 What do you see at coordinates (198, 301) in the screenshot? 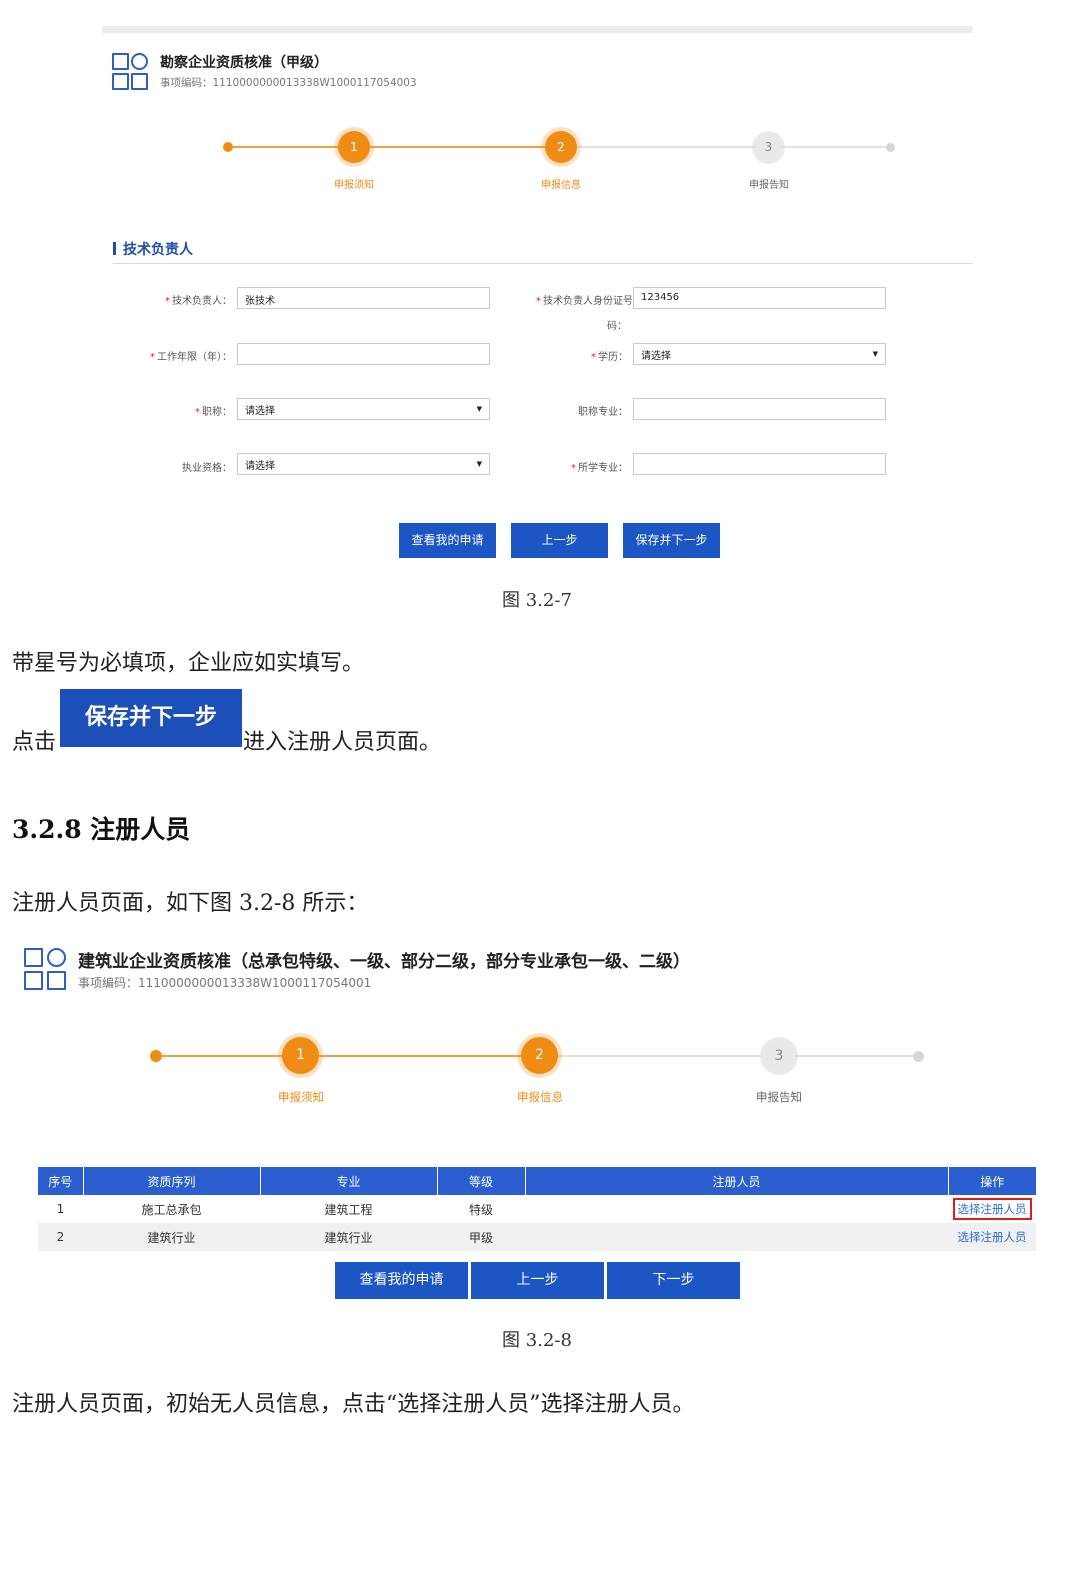
I see `tech-lead-label: * 技术负责人：` at bounding box center [198, 301].